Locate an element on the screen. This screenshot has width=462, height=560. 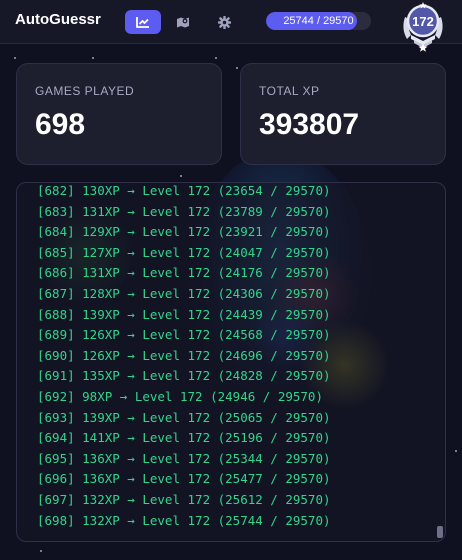
stats-tab-button is located at coordinates (143, 22).